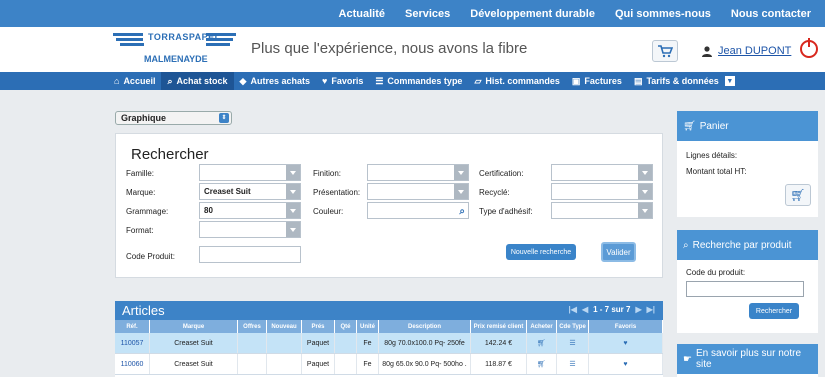  What do you see at coordinates (132, 364) in the screenshot?
I see `cell-ref: 110060` at bounding box center [132, 364].